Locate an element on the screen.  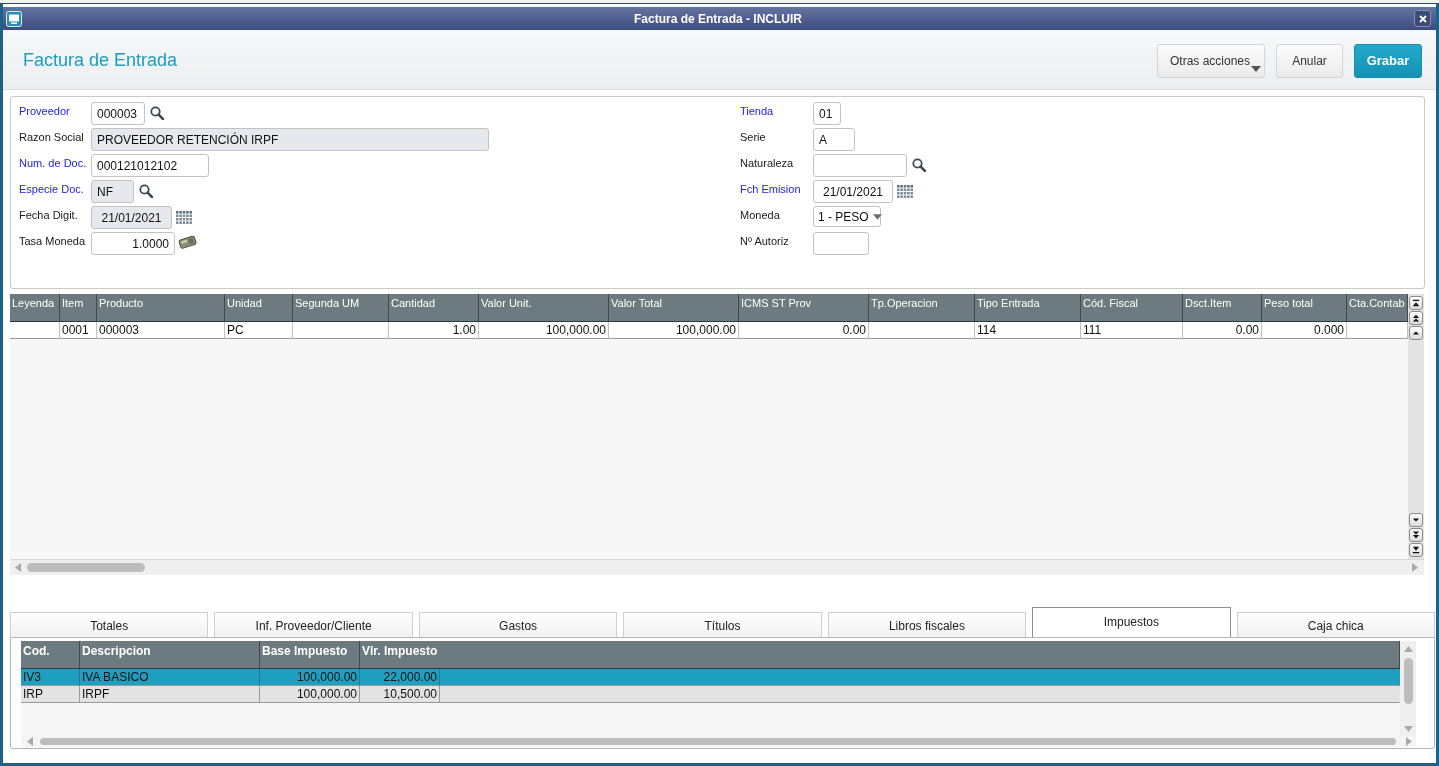
scroll-first-button is located at coordinates (1416, 303).